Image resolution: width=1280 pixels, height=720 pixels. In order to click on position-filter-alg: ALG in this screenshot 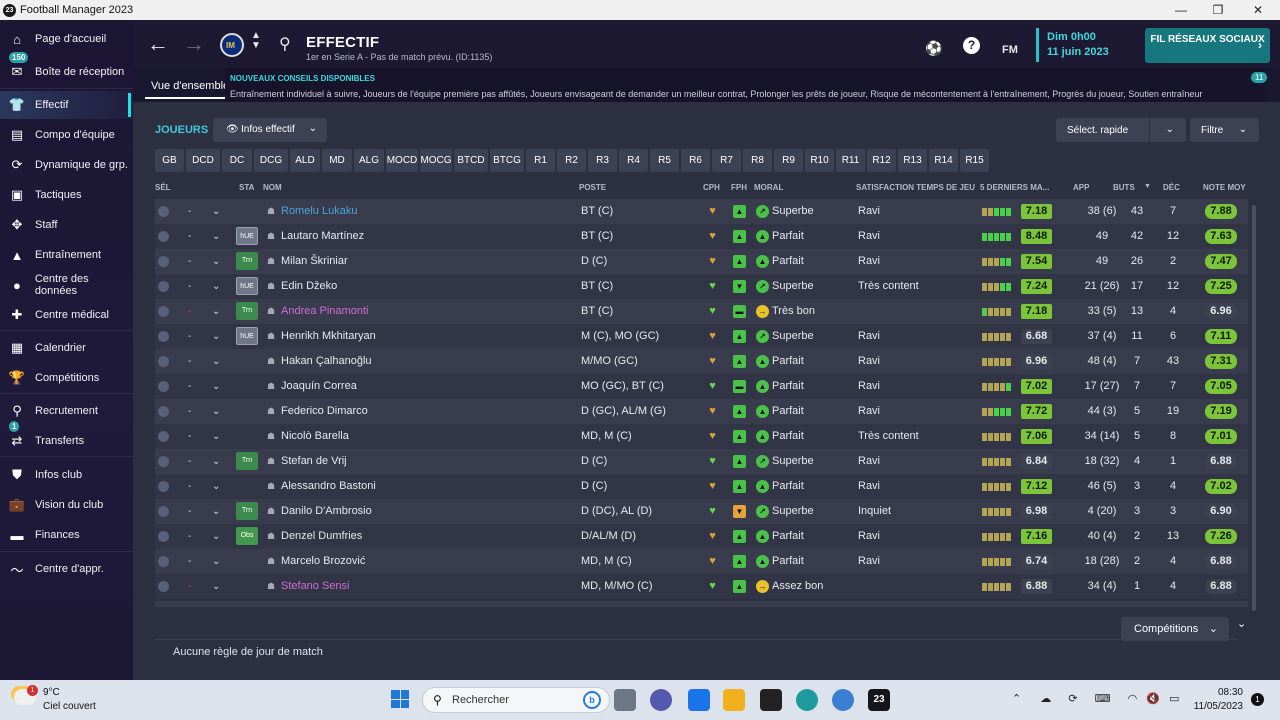, I will do `click(369, 160)`.